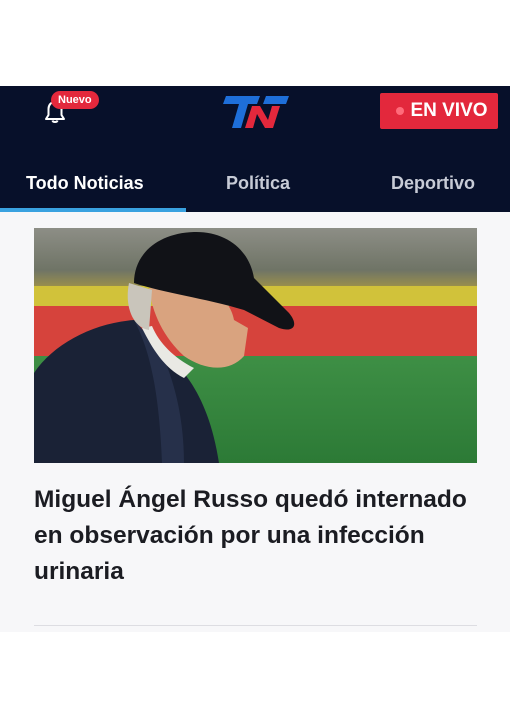 Image resolution: width=510 pixels, height=720 pixels. I want to click on notification-badge: Nuevo, so click(75, 100).